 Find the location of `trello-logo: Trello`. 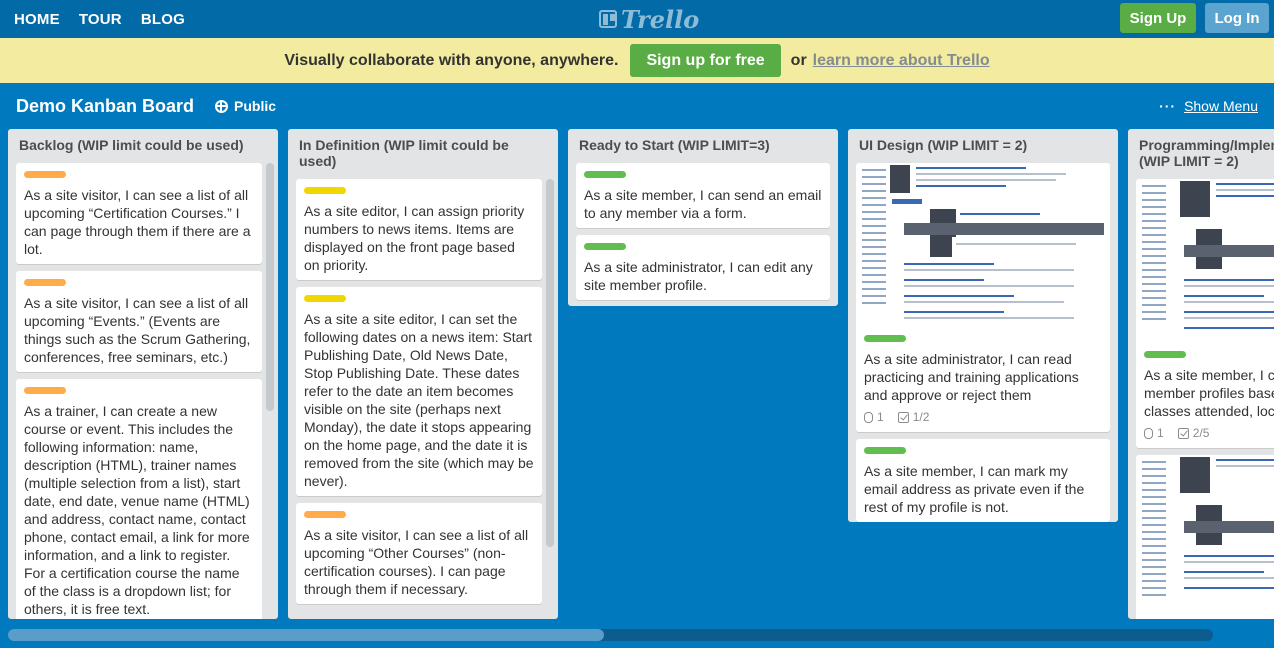

trello-logo: Trello is located at coordinates (649, 19).